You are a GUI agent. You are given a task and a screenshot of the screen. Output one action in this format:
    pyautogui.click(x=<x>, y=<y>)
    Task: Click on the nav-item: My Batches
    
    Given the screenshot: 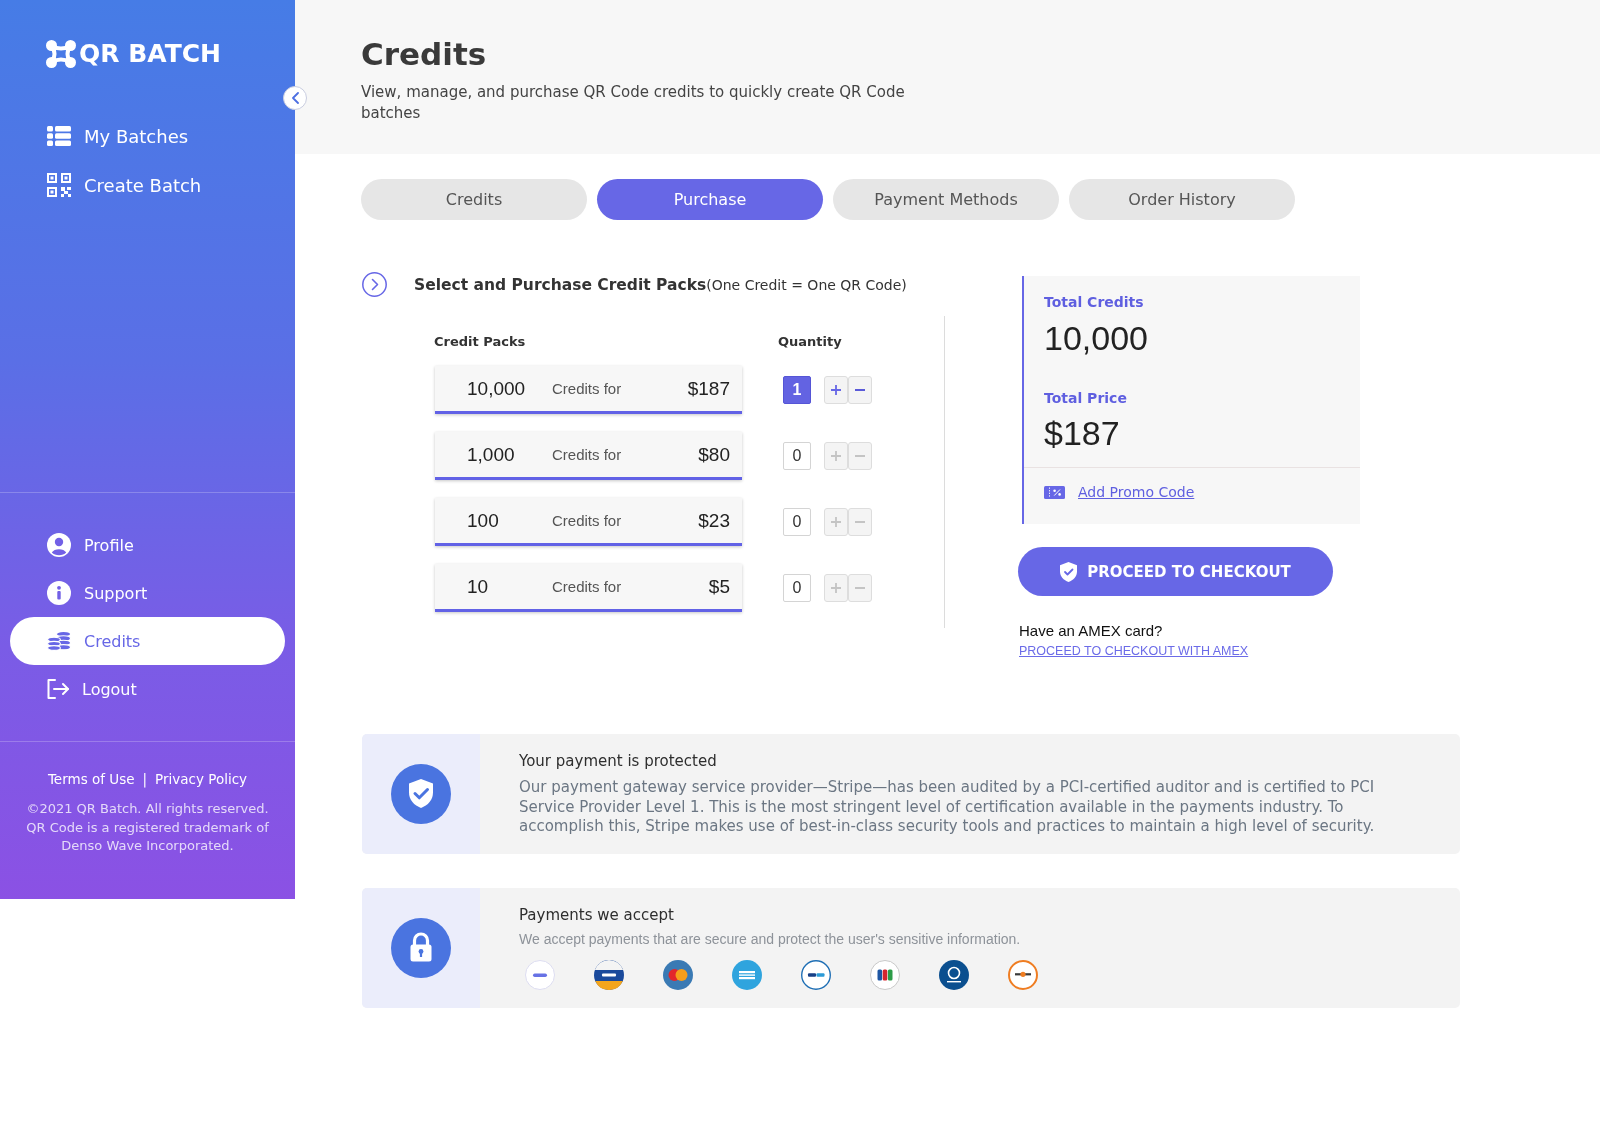 What is the action you would take?
    pyautogui.click(x=147, y=136)
    